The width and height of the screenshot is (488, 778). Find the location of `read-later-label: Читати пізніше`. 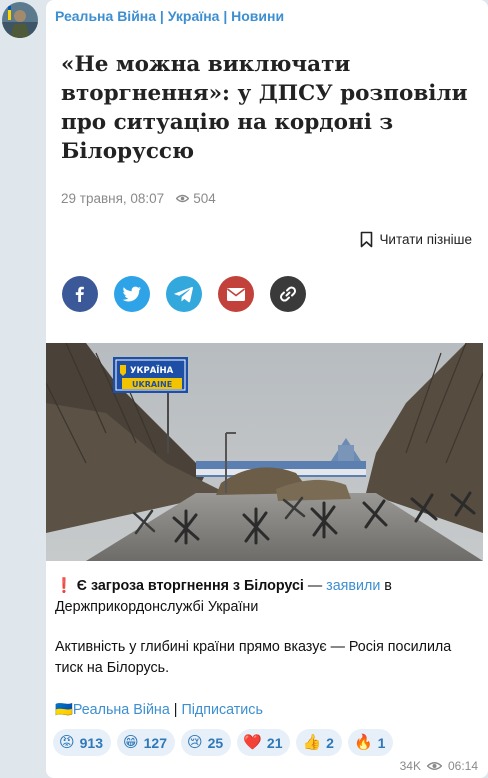

read-later-label: Читати пізніше is located at coordinates (425, 239).